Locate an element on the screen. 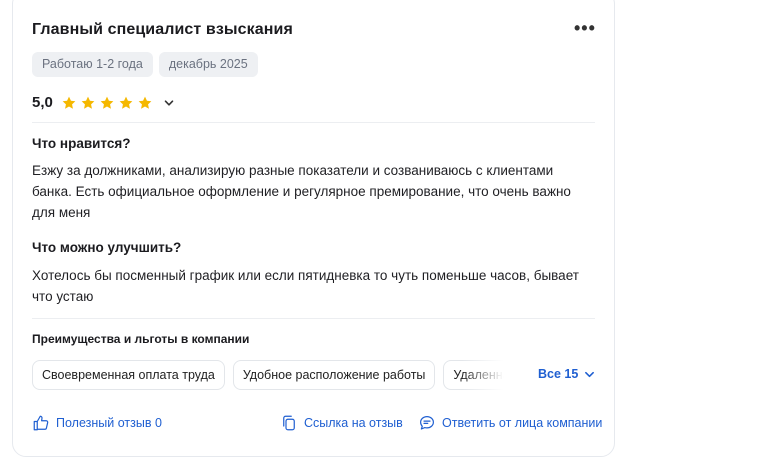 This screenshot has height=468, width=768. benefit-chip: Удобное расположение работы is located at coordinates (334, 375).